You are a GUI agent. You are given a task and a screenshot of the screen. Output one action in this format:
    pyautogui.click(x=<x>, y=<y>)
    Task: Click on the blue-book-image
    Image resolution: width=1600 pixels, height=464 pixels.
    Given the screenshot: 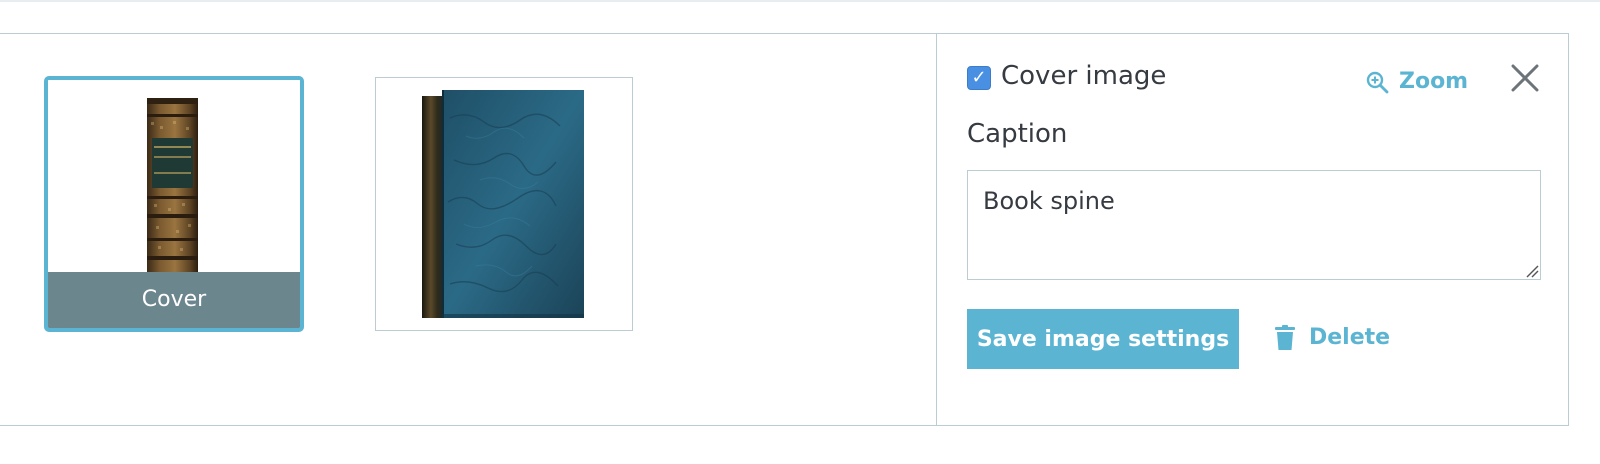 What is the action you would take?
    pyautogui.click(x=504, y=204)
    